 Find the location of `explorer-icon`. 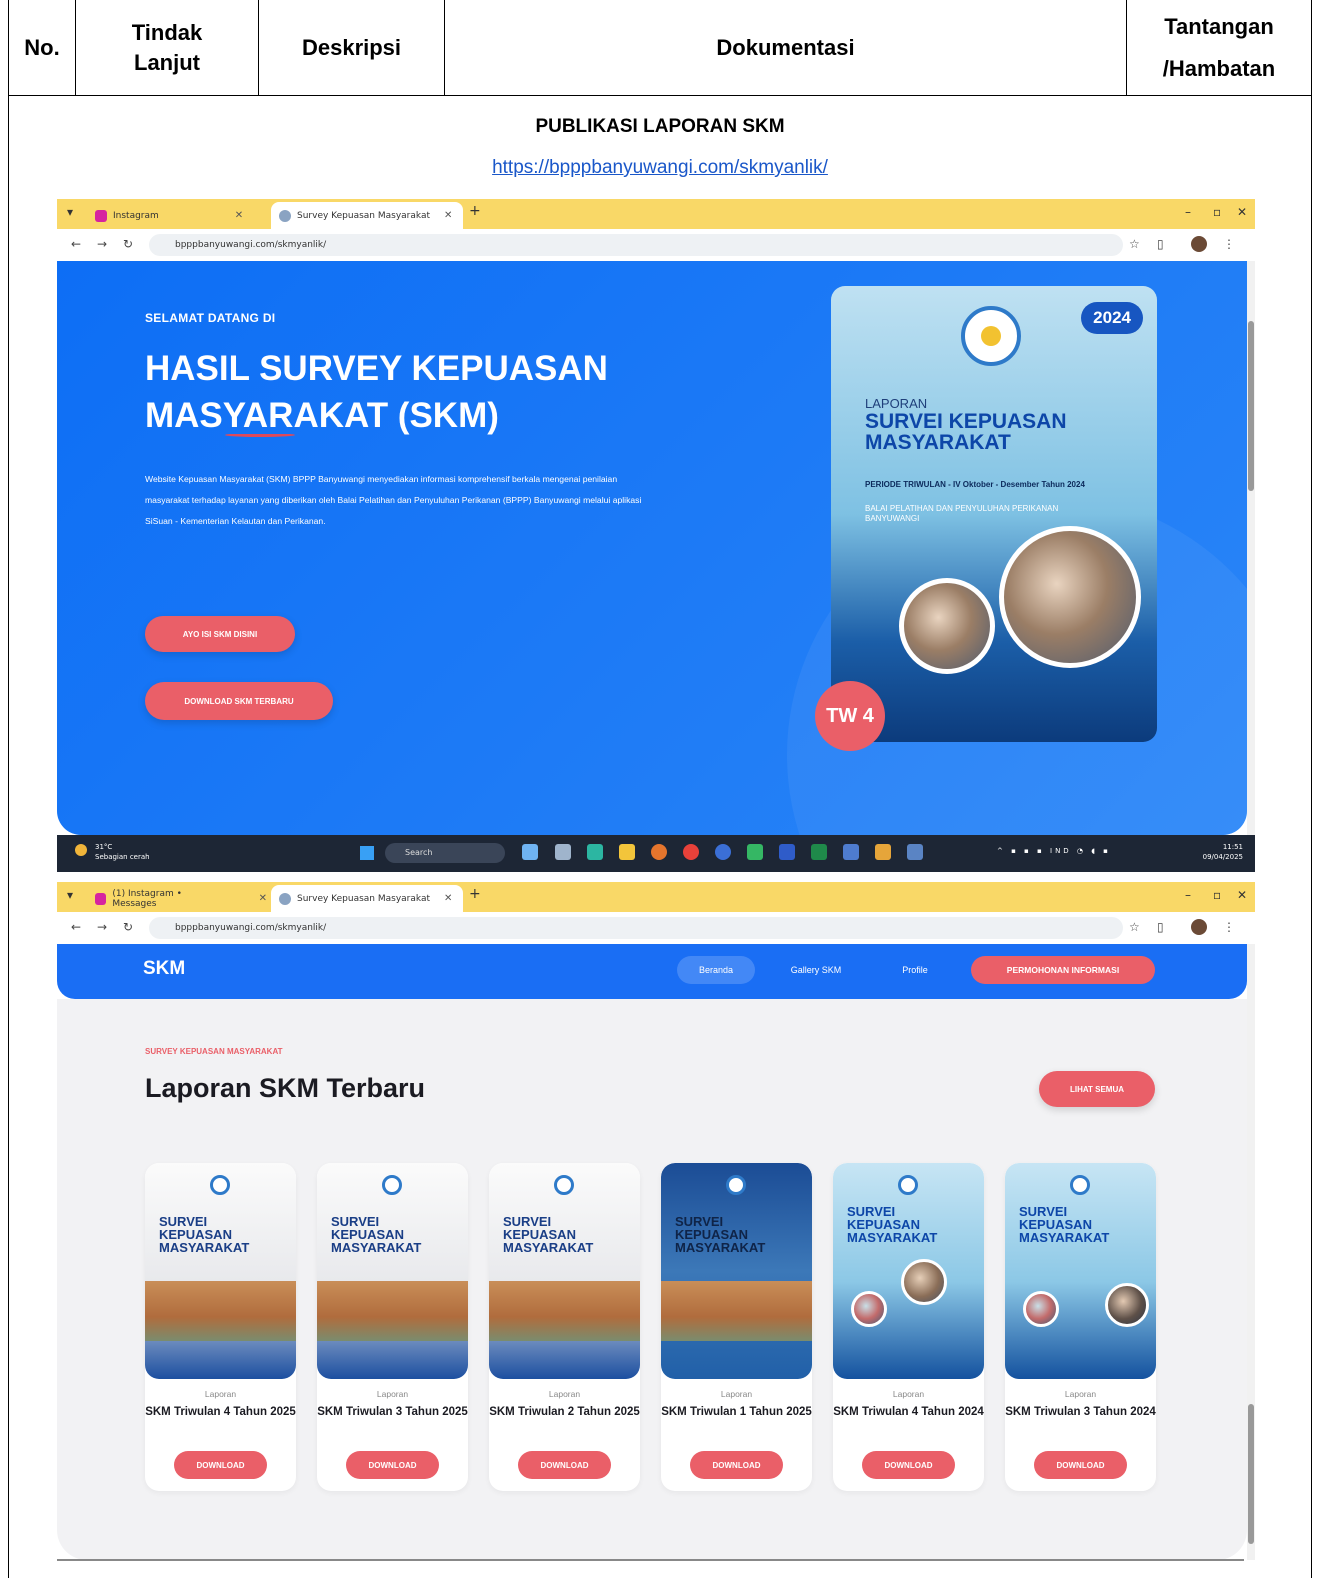

explorer-icon is located at coordinates (627, 852).